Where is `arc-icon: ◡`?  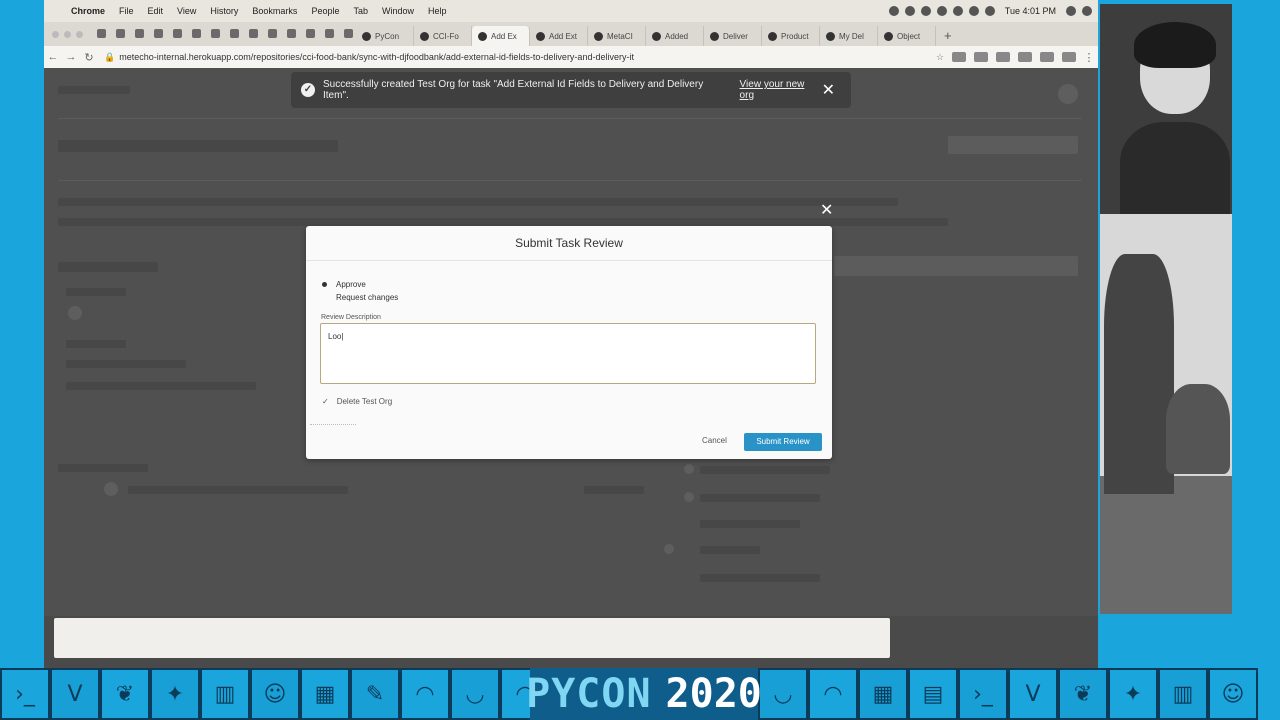 arc-icon: ◡ is located at coordinates (783, 694).